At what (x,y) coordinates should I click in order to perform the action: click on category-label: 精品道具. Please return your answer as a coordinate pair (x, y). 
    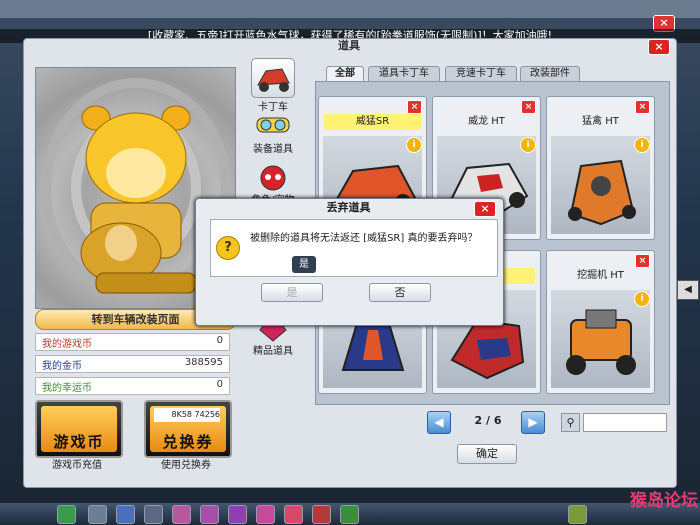
    Looking at the image, I should click on (273, 351).